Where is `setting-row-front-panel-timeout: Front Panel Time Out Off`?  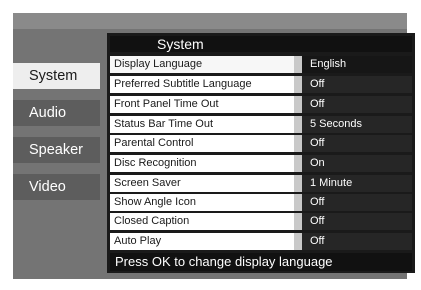 setting-row-front-panel-timeout: Front Panel Time Out Off is located at coordinates (261, 104).